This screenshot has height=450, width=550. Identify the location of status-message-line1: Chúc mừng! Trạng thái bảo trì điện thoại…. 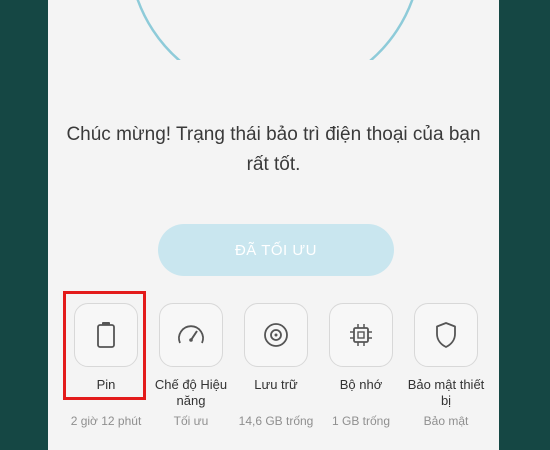
(273, 134).